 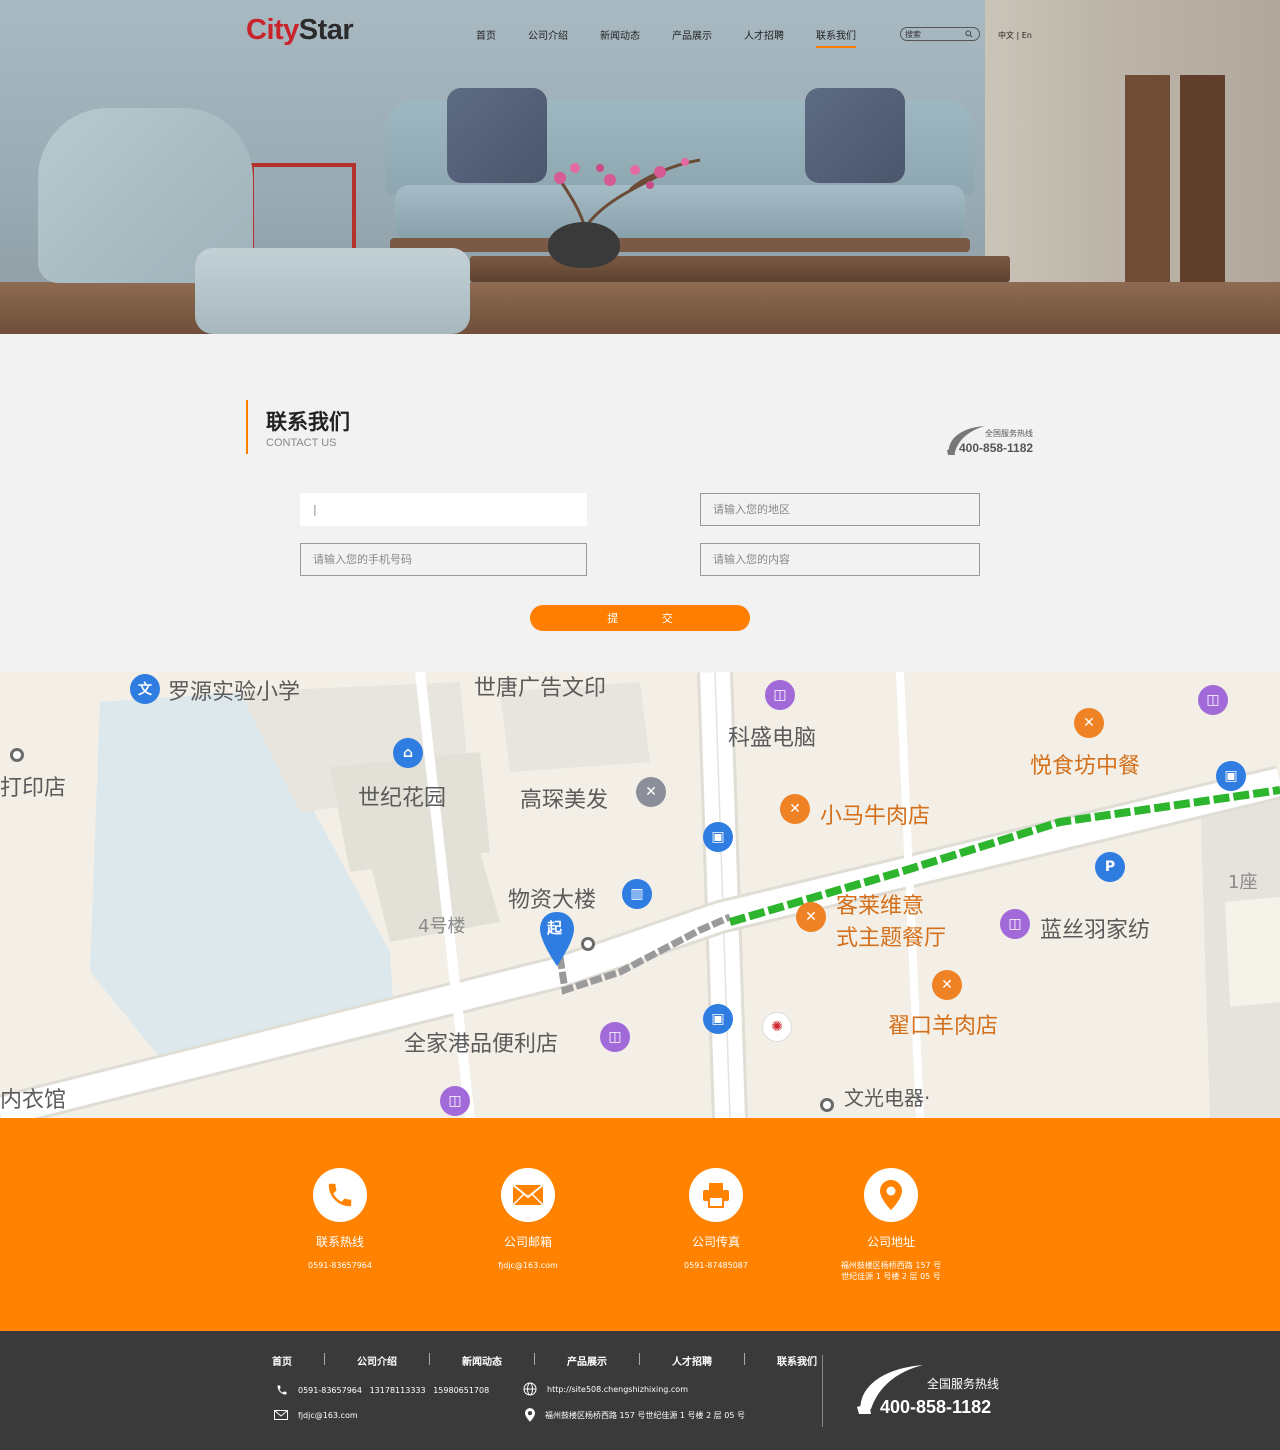 I want to click on content-field, so click(x=840, y=559).